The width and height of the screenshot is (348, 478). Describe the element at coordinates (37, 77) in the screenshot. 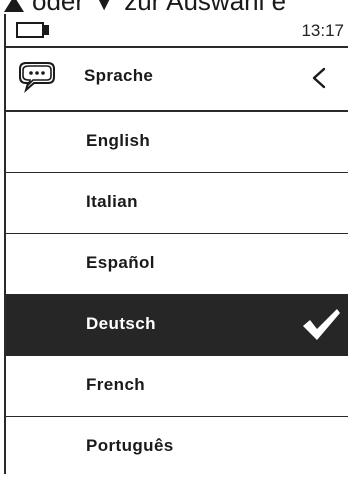

I see `speech-bubble-icon` at that location.